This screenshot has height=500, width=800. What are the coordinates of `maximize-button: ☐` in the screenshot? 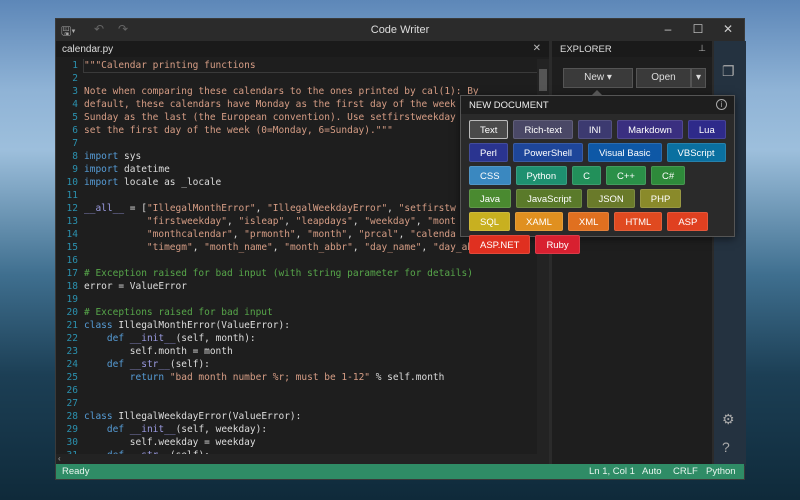 It's located at (698, 29).